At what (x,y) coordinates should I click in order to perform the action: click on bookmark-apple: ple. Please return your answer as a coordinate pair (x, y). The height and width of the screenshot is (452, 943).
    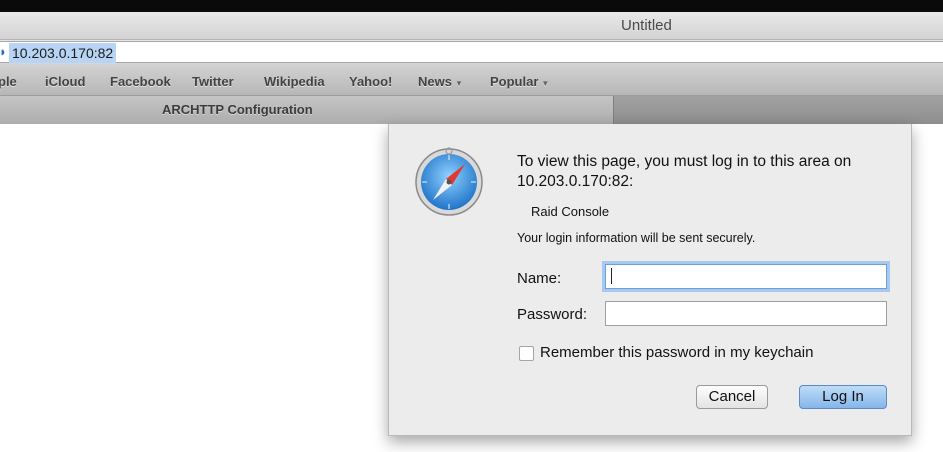
    Looking at the image, I should click on (8, 81).